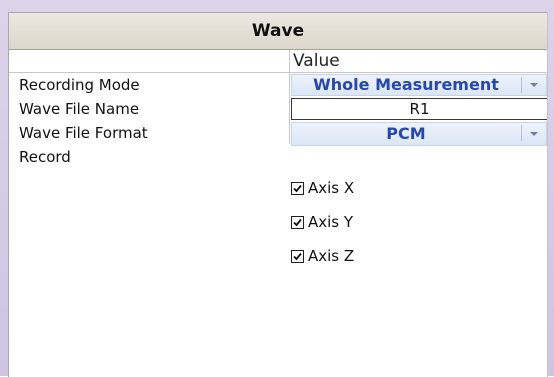 The width and height of the screenshot is (554, 377). Describe the element at coordinates (278, 157) in the screenshot. I see `row-record: Record` at that location.